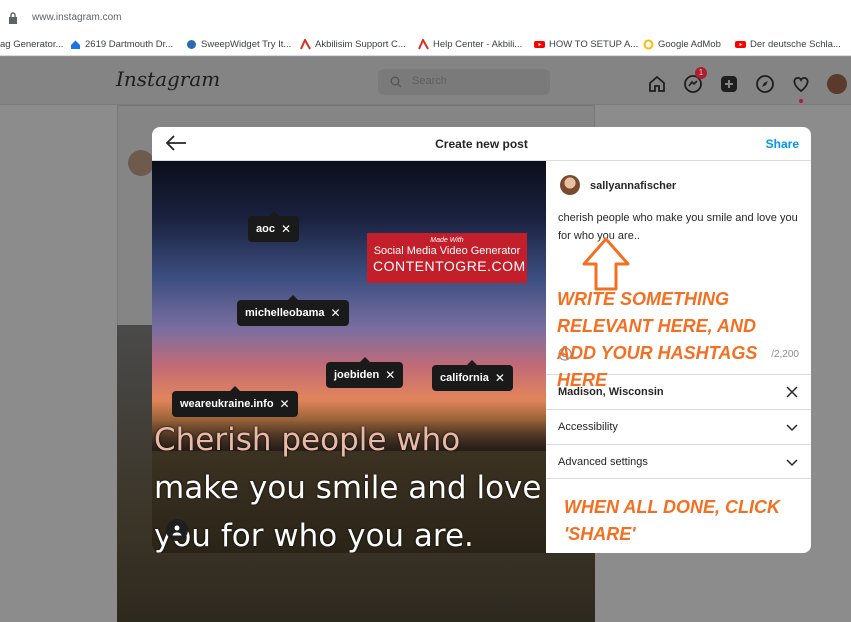  Describe the element at coordinates (672, 520) in the screenshot. I see `annotation-share-note: WHEN ALL DONE, CLICK 'SHARE'` at that location.